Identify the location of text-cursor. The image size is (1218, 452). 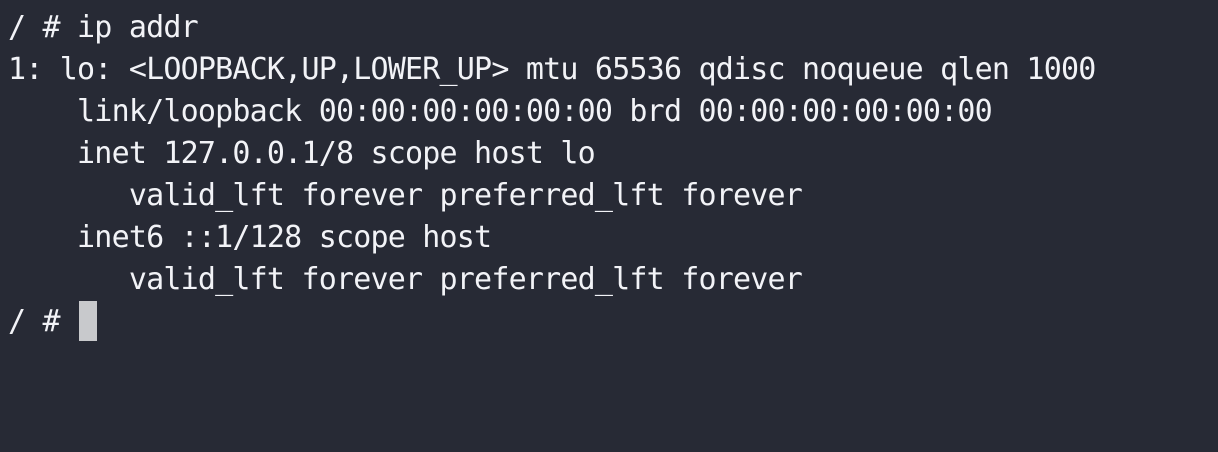
(88, 321).